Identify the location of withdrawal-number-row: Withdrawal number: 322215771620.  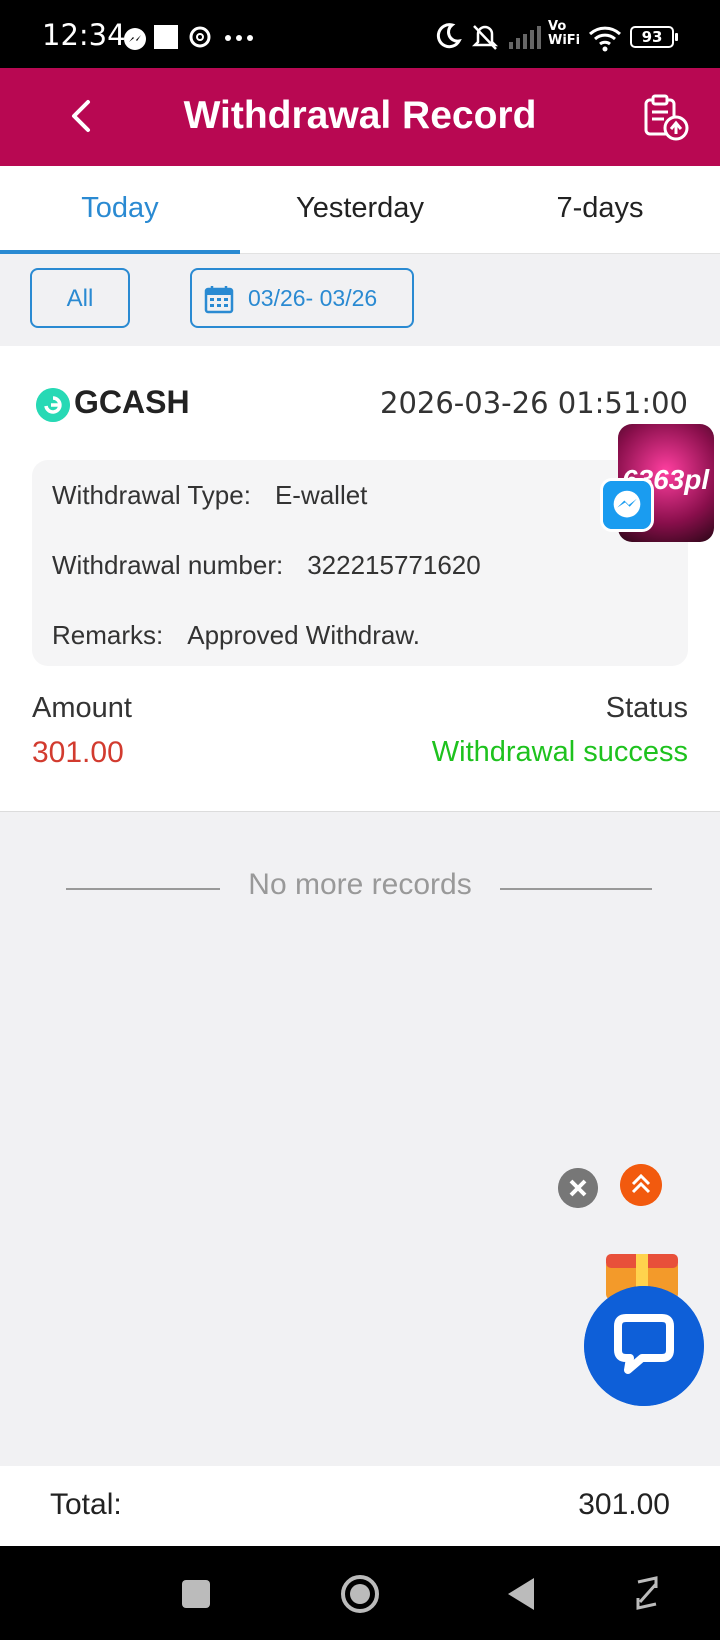
(266, 565).